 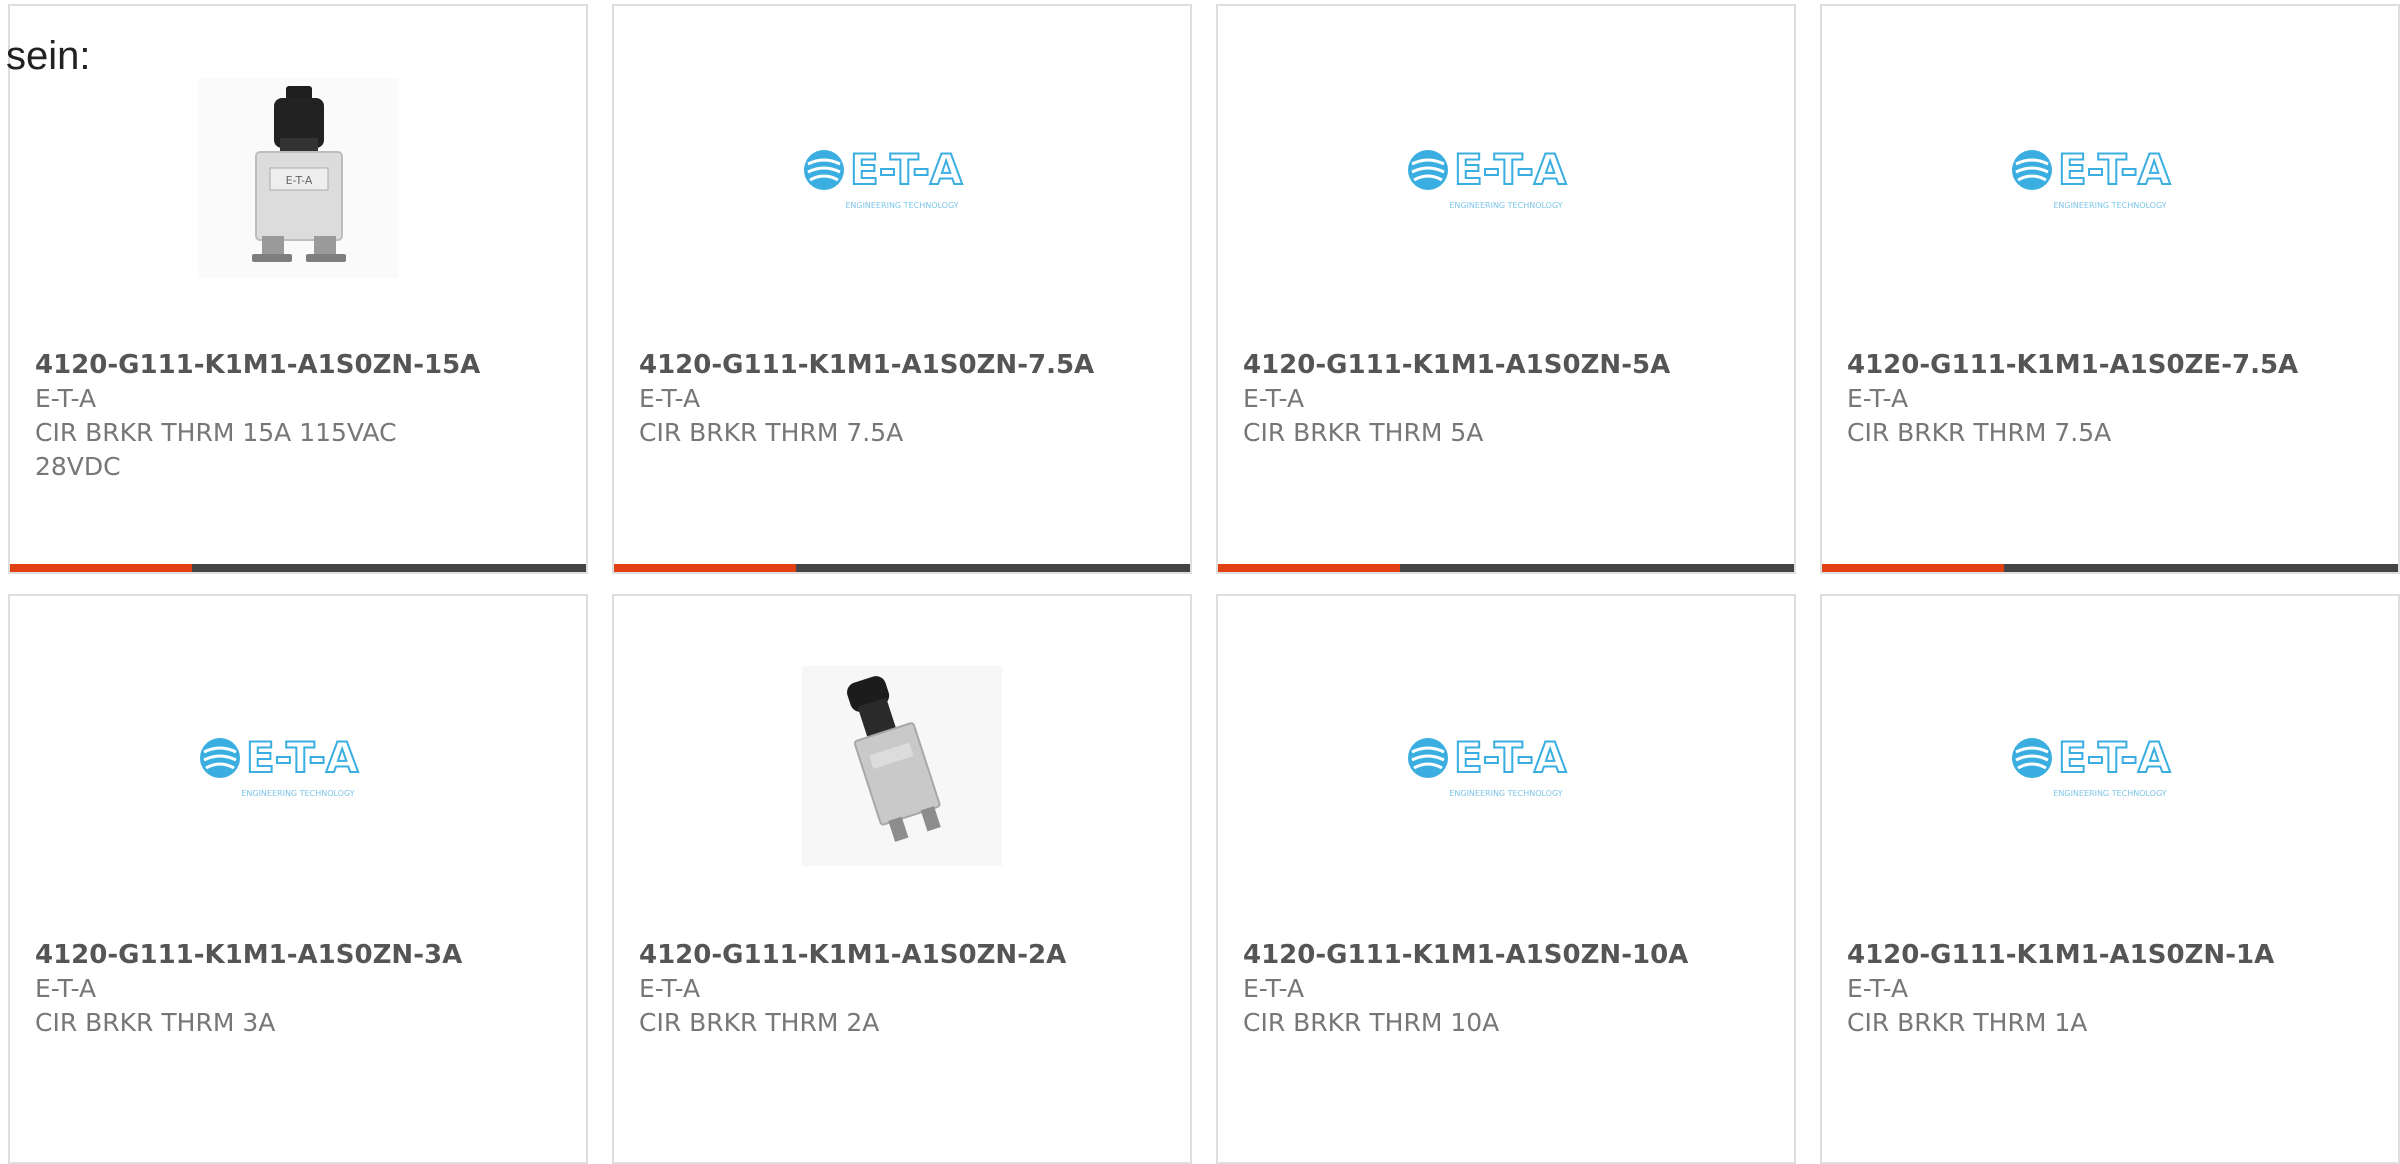 What do you see at coordinates (2110, 955) in the screenshot?
I see `part-number-link: 4120-G111-K1M1-A1S0ZN-1A` at bounding box center [2110, 955].